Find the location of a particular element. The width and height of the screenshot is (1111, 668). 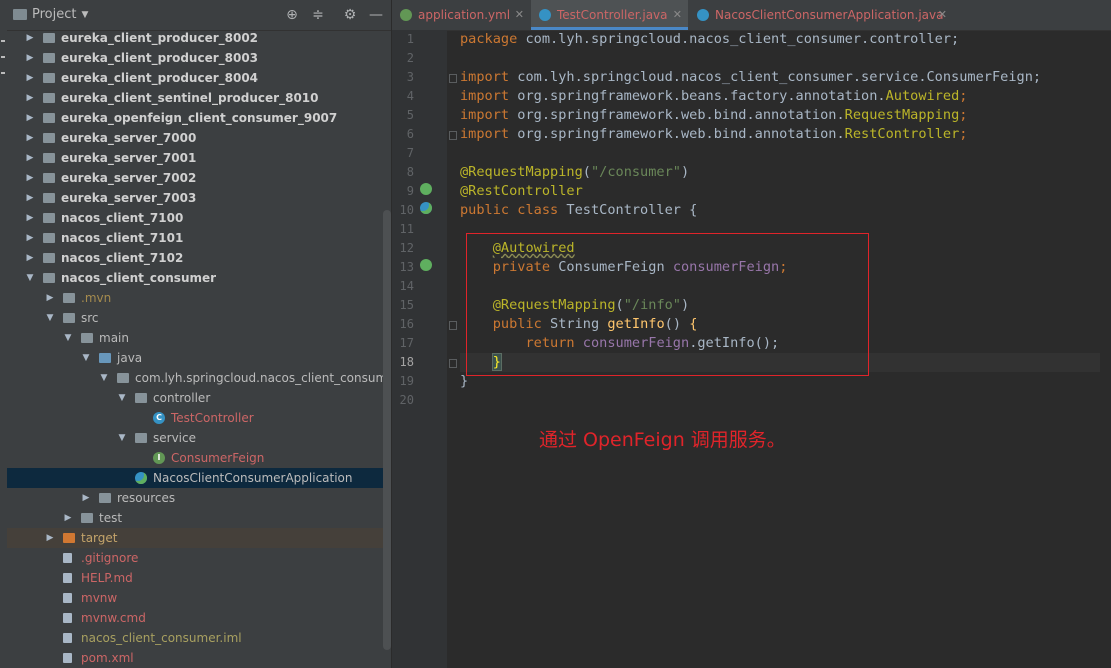

tree-item: ▶ target is located at coordinates (199, 538).